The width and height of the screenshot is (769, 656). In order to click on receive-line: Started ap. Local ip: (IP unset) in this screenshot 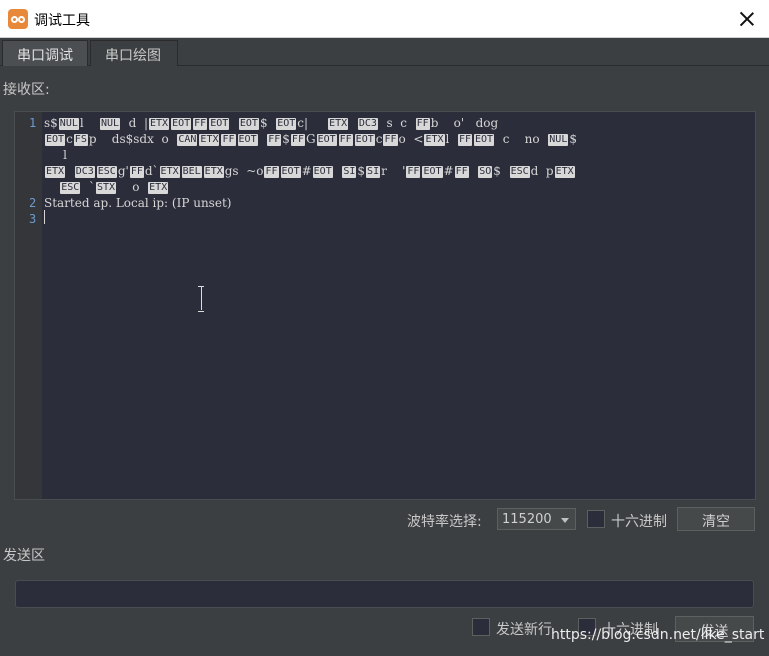, I will do `click(138, 203)`.